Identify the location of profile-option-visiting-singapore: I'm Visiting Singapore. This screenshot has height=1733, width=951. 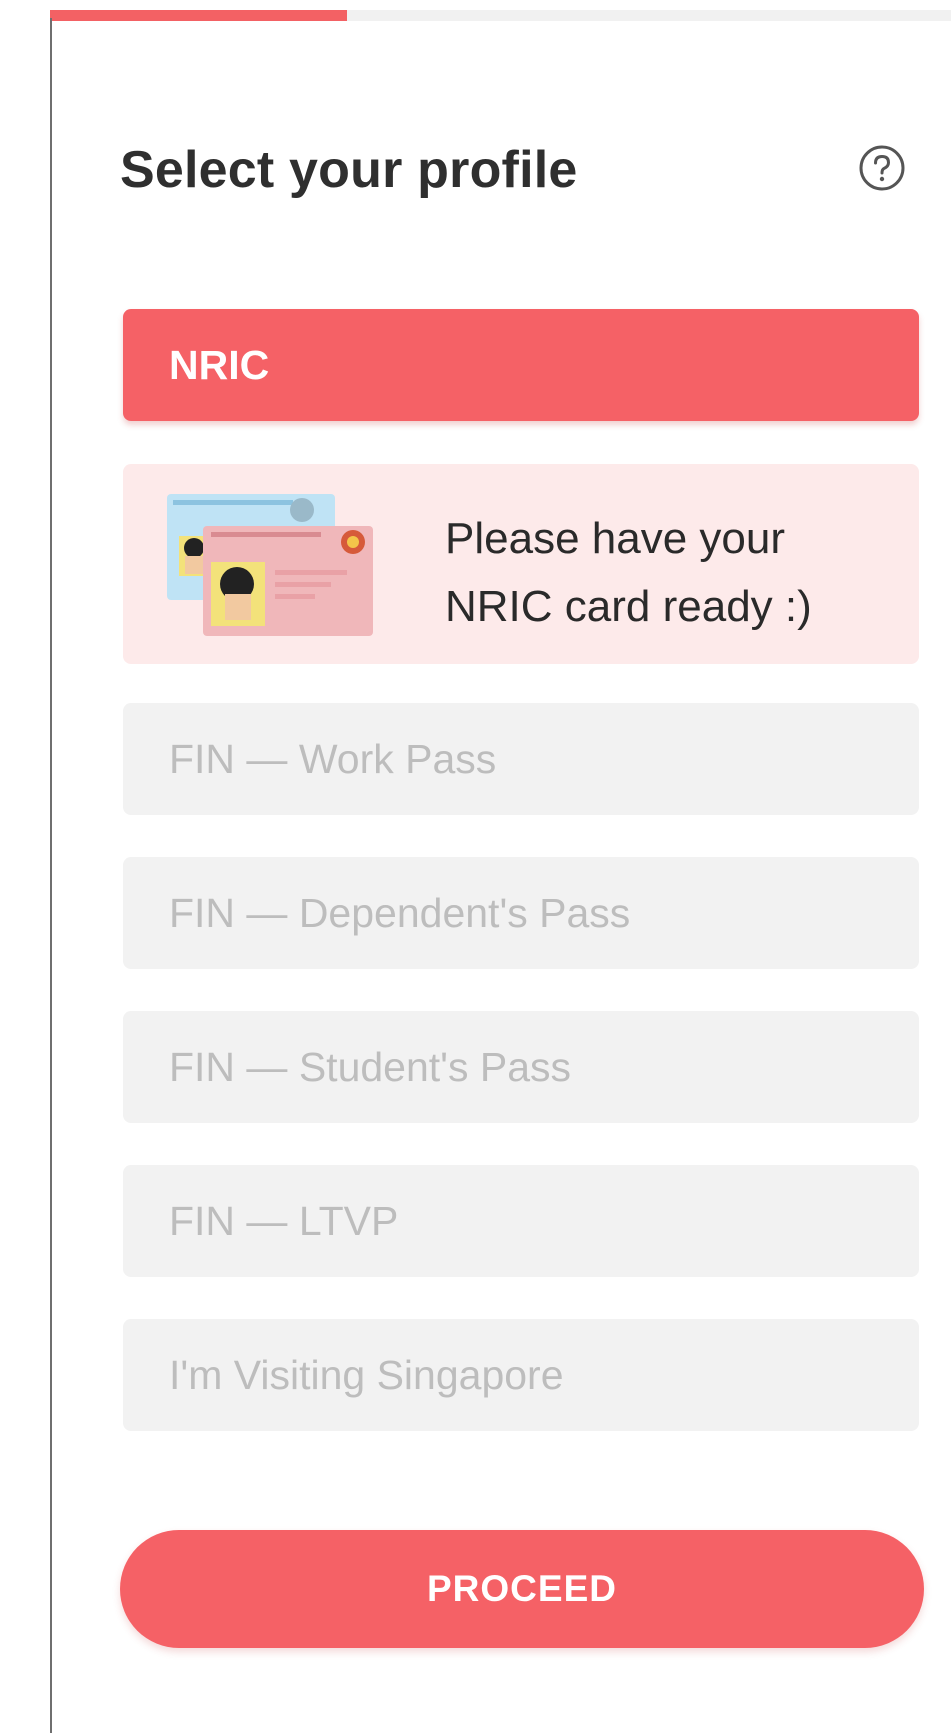
(521, 1375).